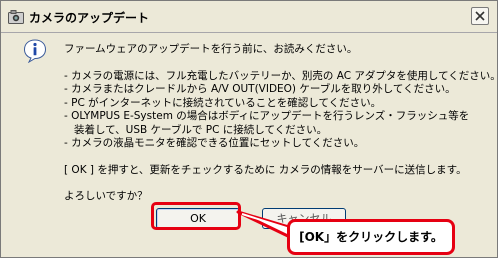  I want to click on instruction-callout: [OK」をクリックします。, so click(371, 237).